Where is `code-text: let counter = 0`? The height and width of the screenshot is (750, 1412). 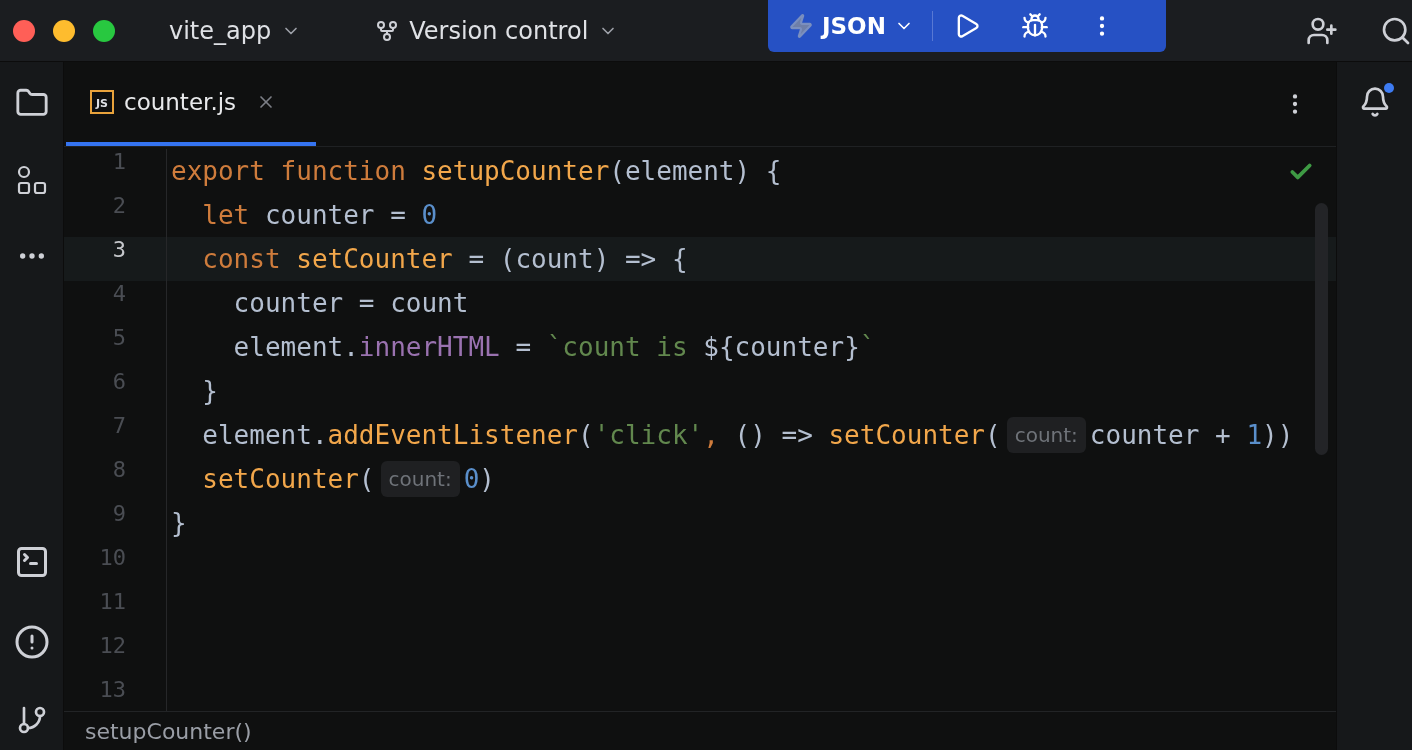 code-text: let counter = 0 is located at coordinates (319, 215).